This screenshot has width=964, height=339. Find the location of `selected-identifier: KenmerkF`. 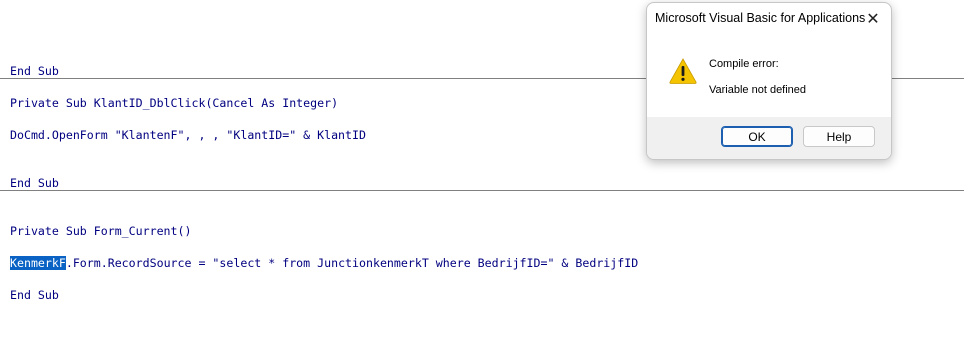

selected-identifier: KenmerkF is located at coordinates (38, 263).